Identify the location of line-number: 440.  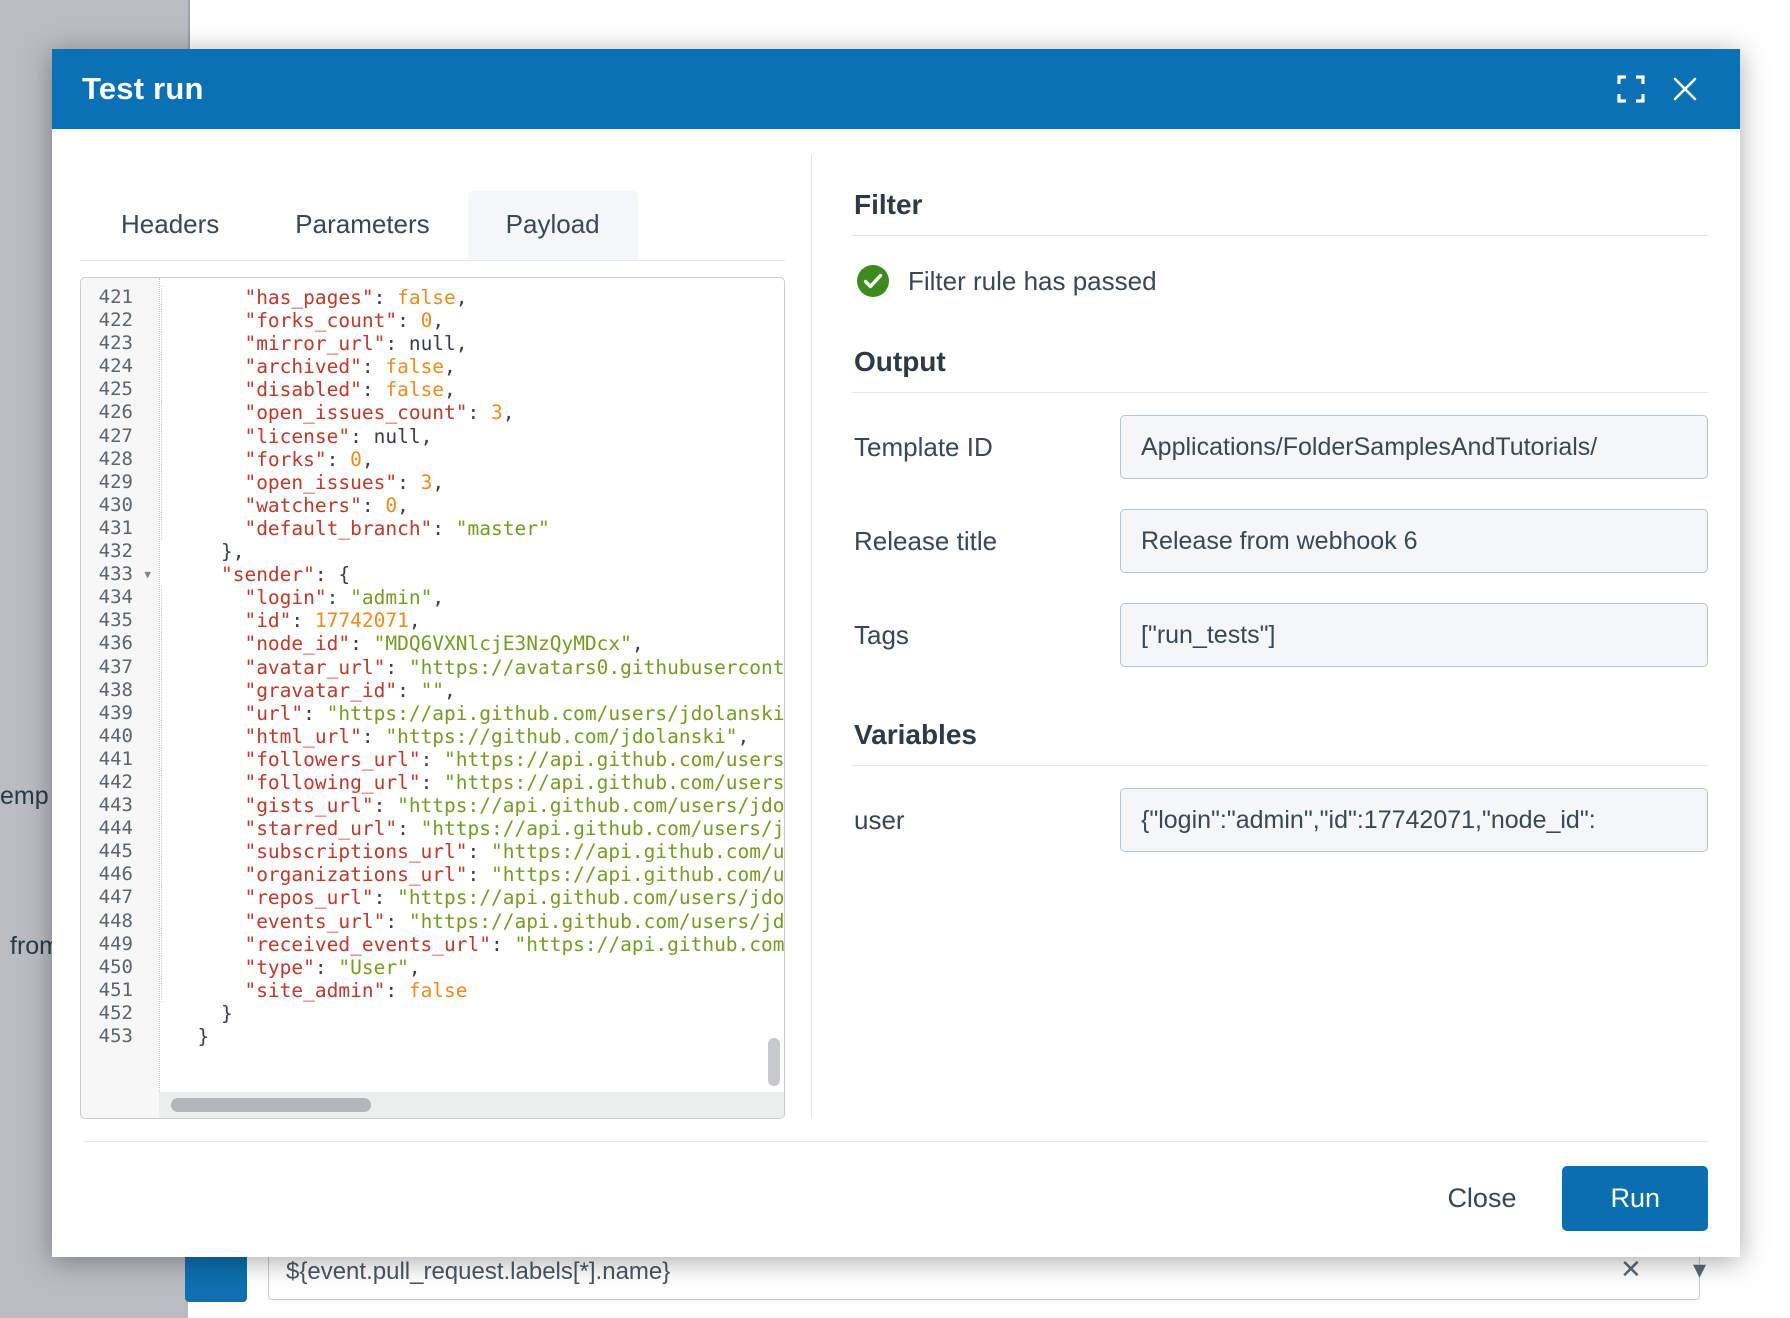
(115, 735).